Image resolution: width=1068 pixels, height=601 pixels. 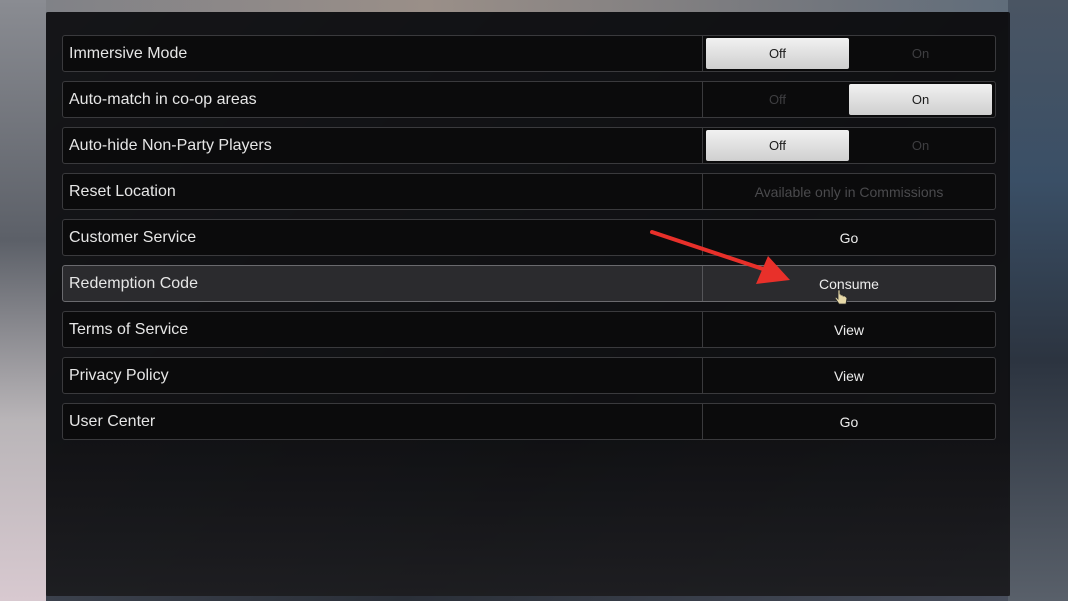 I want to click on game-background-left, so click(x=23, y=300).